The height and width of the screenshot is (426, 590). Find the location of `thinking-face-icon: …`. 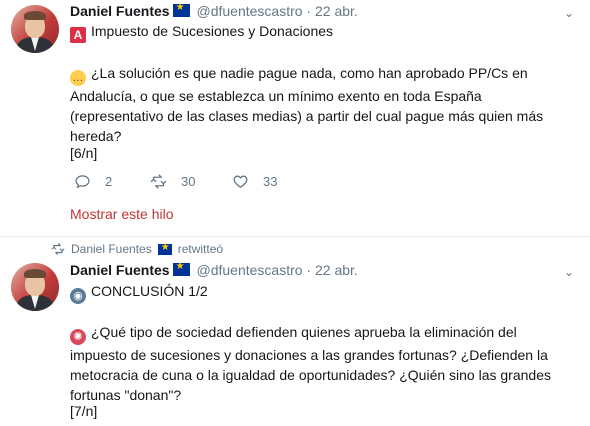

thinking-face-icon: … is located at coordinates (78, 78).